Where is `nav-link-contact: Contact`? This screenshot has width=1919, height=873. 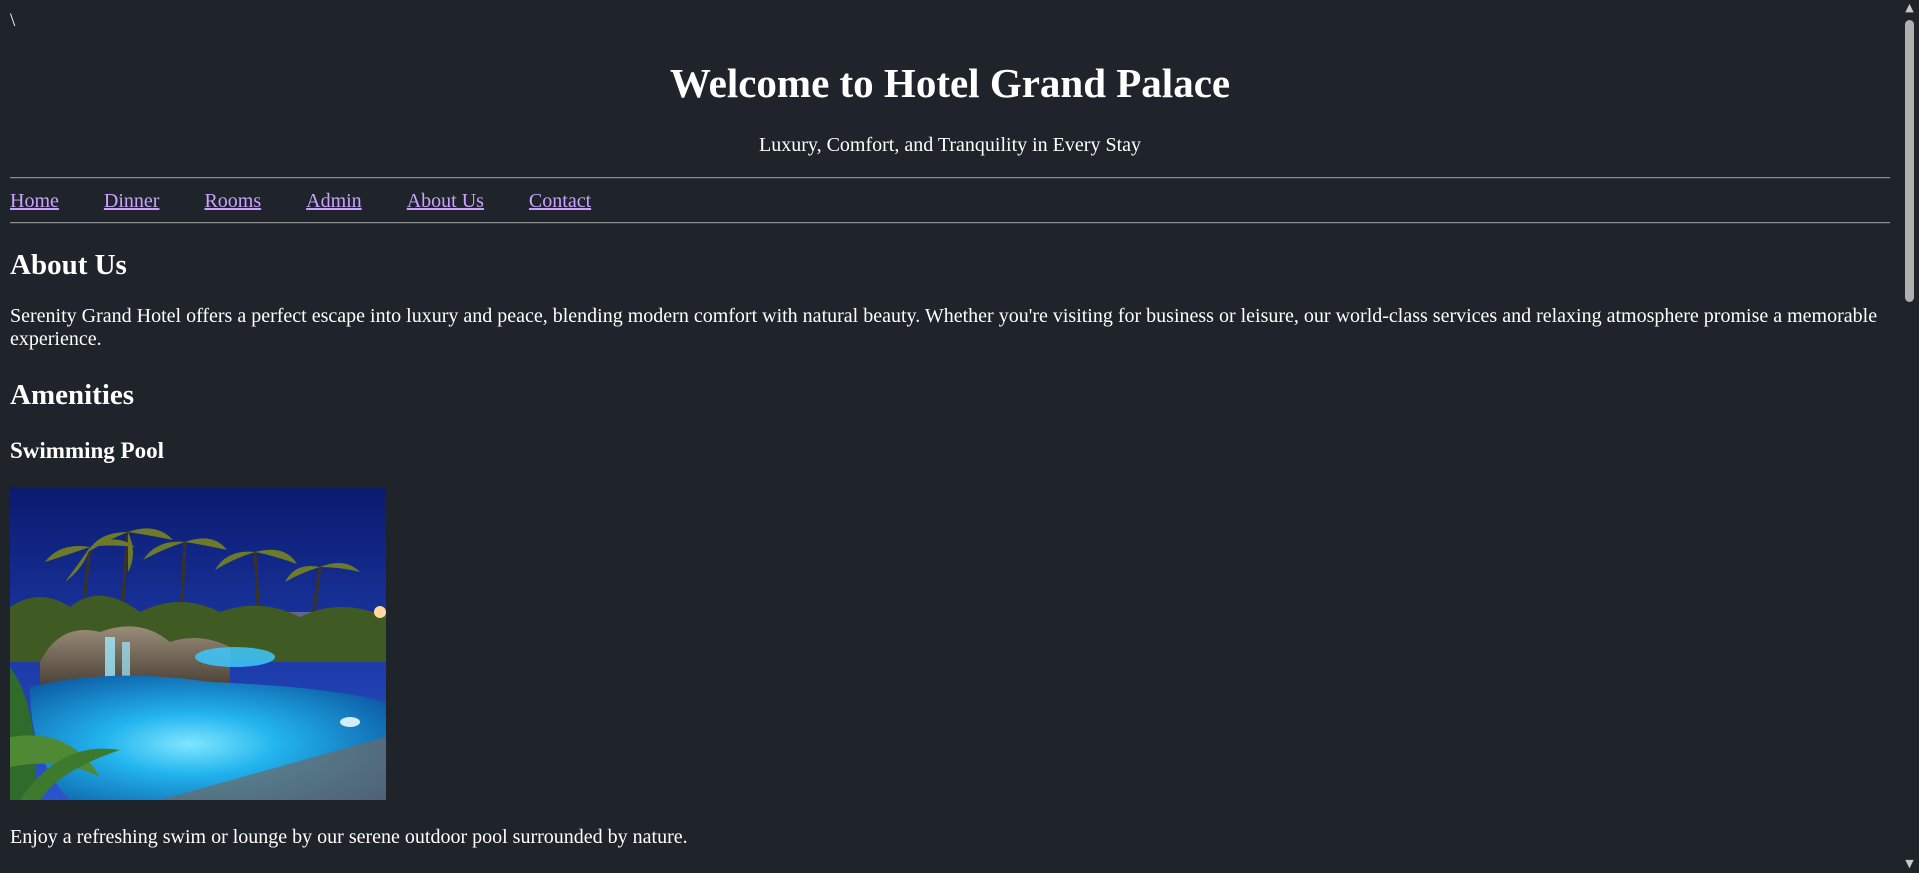
nav-link-contact: Contact is located at coordinates (560, 201).